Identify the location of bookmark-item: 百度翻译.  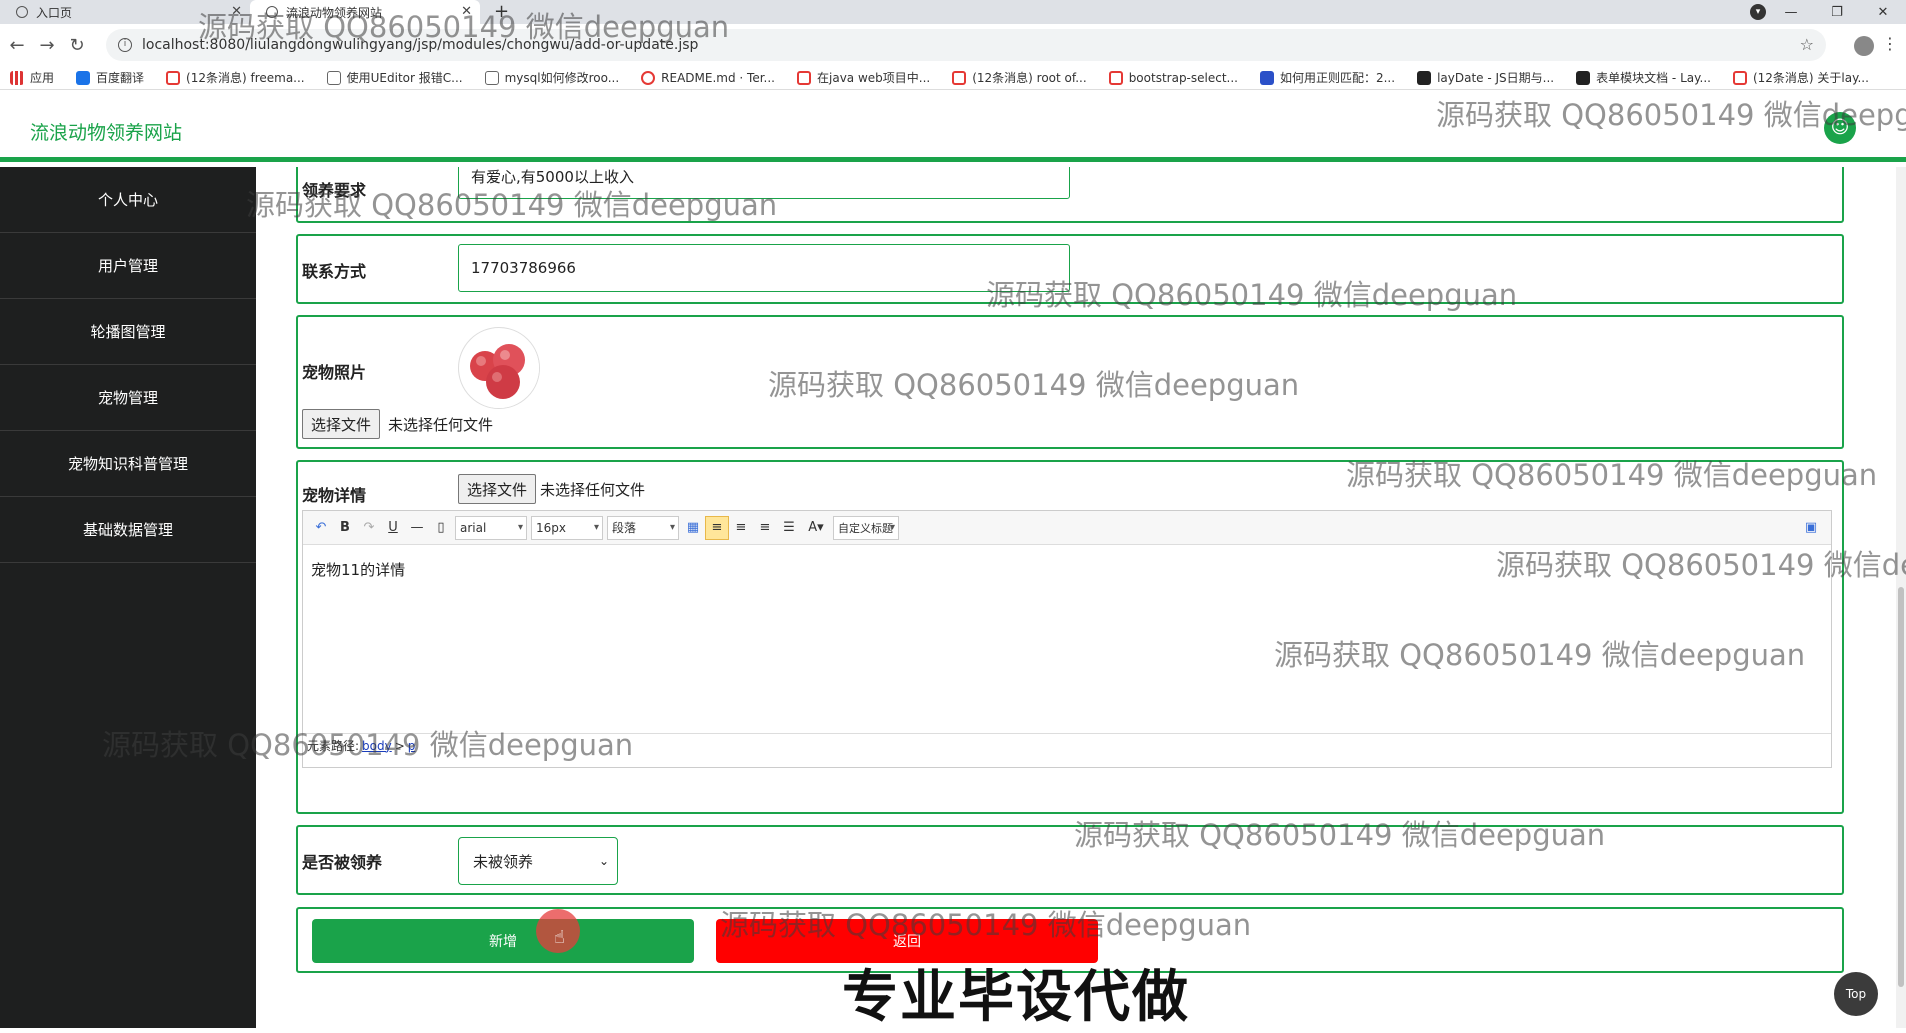
(110, 77).